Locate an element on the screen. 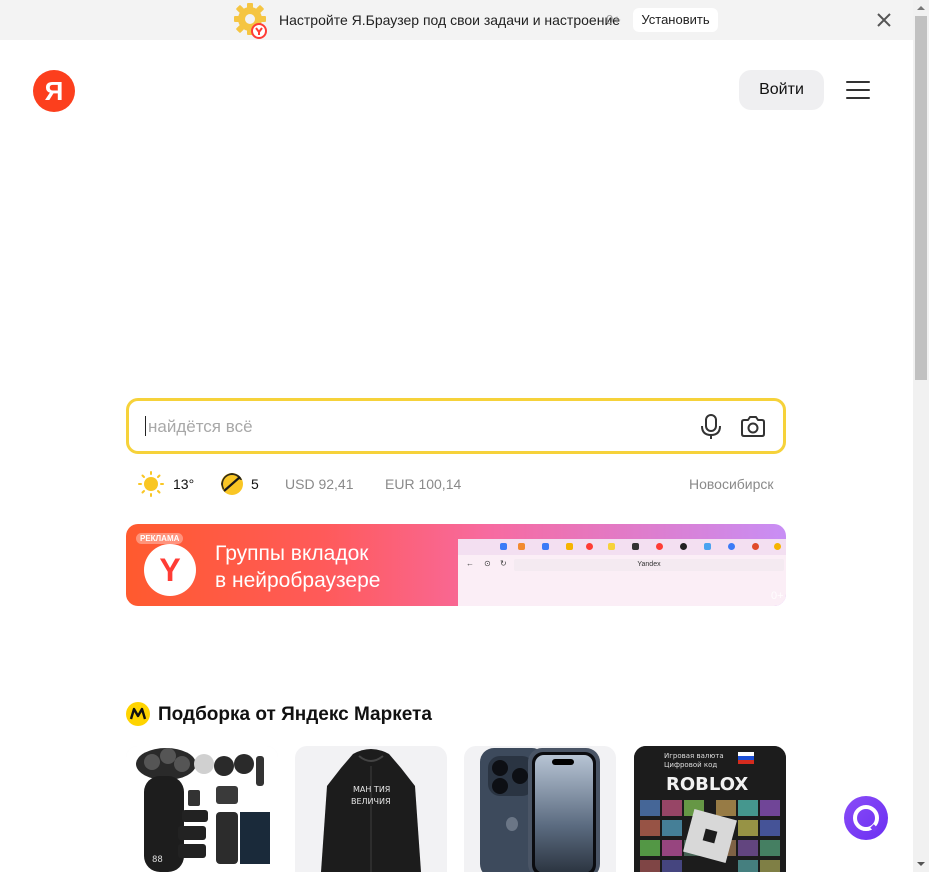  close-icon is located at coordinates (884, 20).